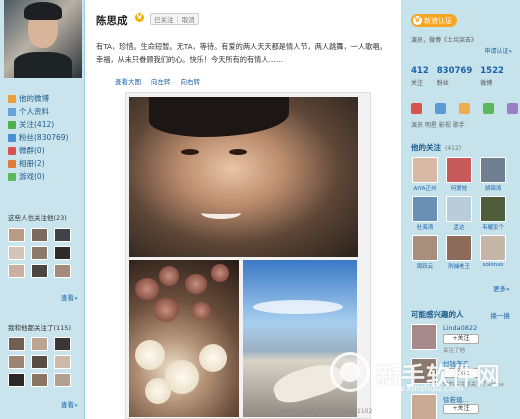 This screenshot has height=419, width=520. Describe the element at coordinates (12, 124) in the screenshot. I see `follow-icon` at that location.